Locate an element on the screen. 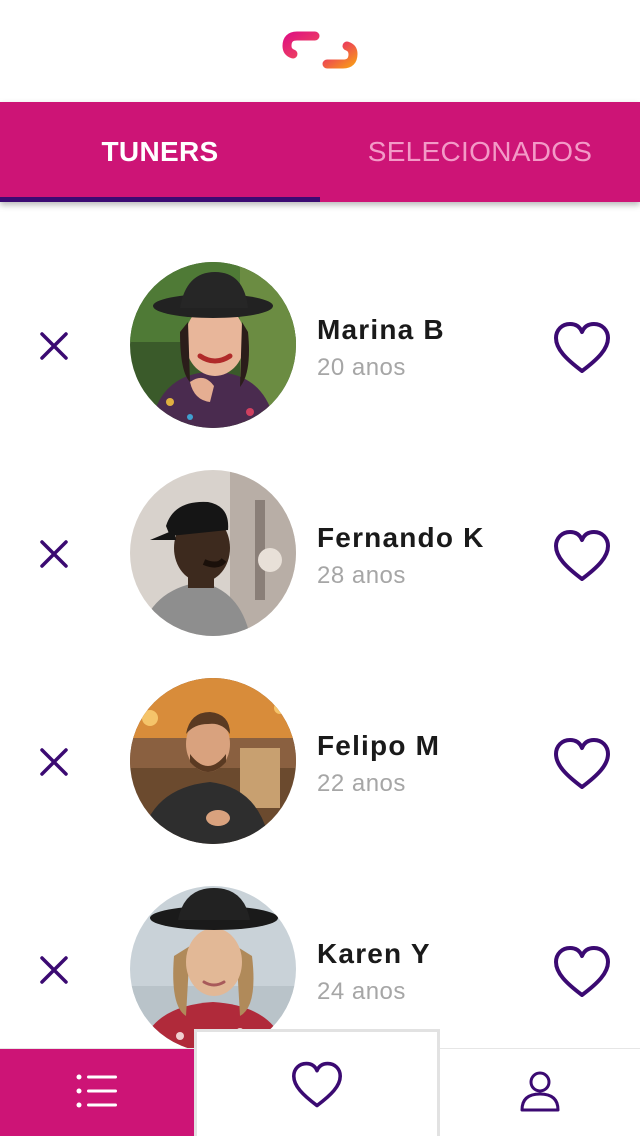  chain-link-logo-icon is located at coordinates (321, 50).